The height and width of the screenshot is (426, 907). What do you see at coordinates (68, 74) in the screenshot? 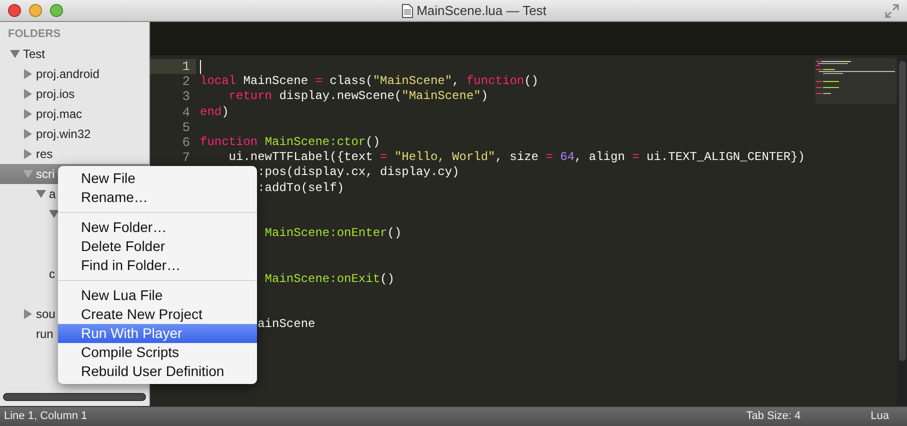
I see `tree-label: proj.android` at bounding box center [68, 74].